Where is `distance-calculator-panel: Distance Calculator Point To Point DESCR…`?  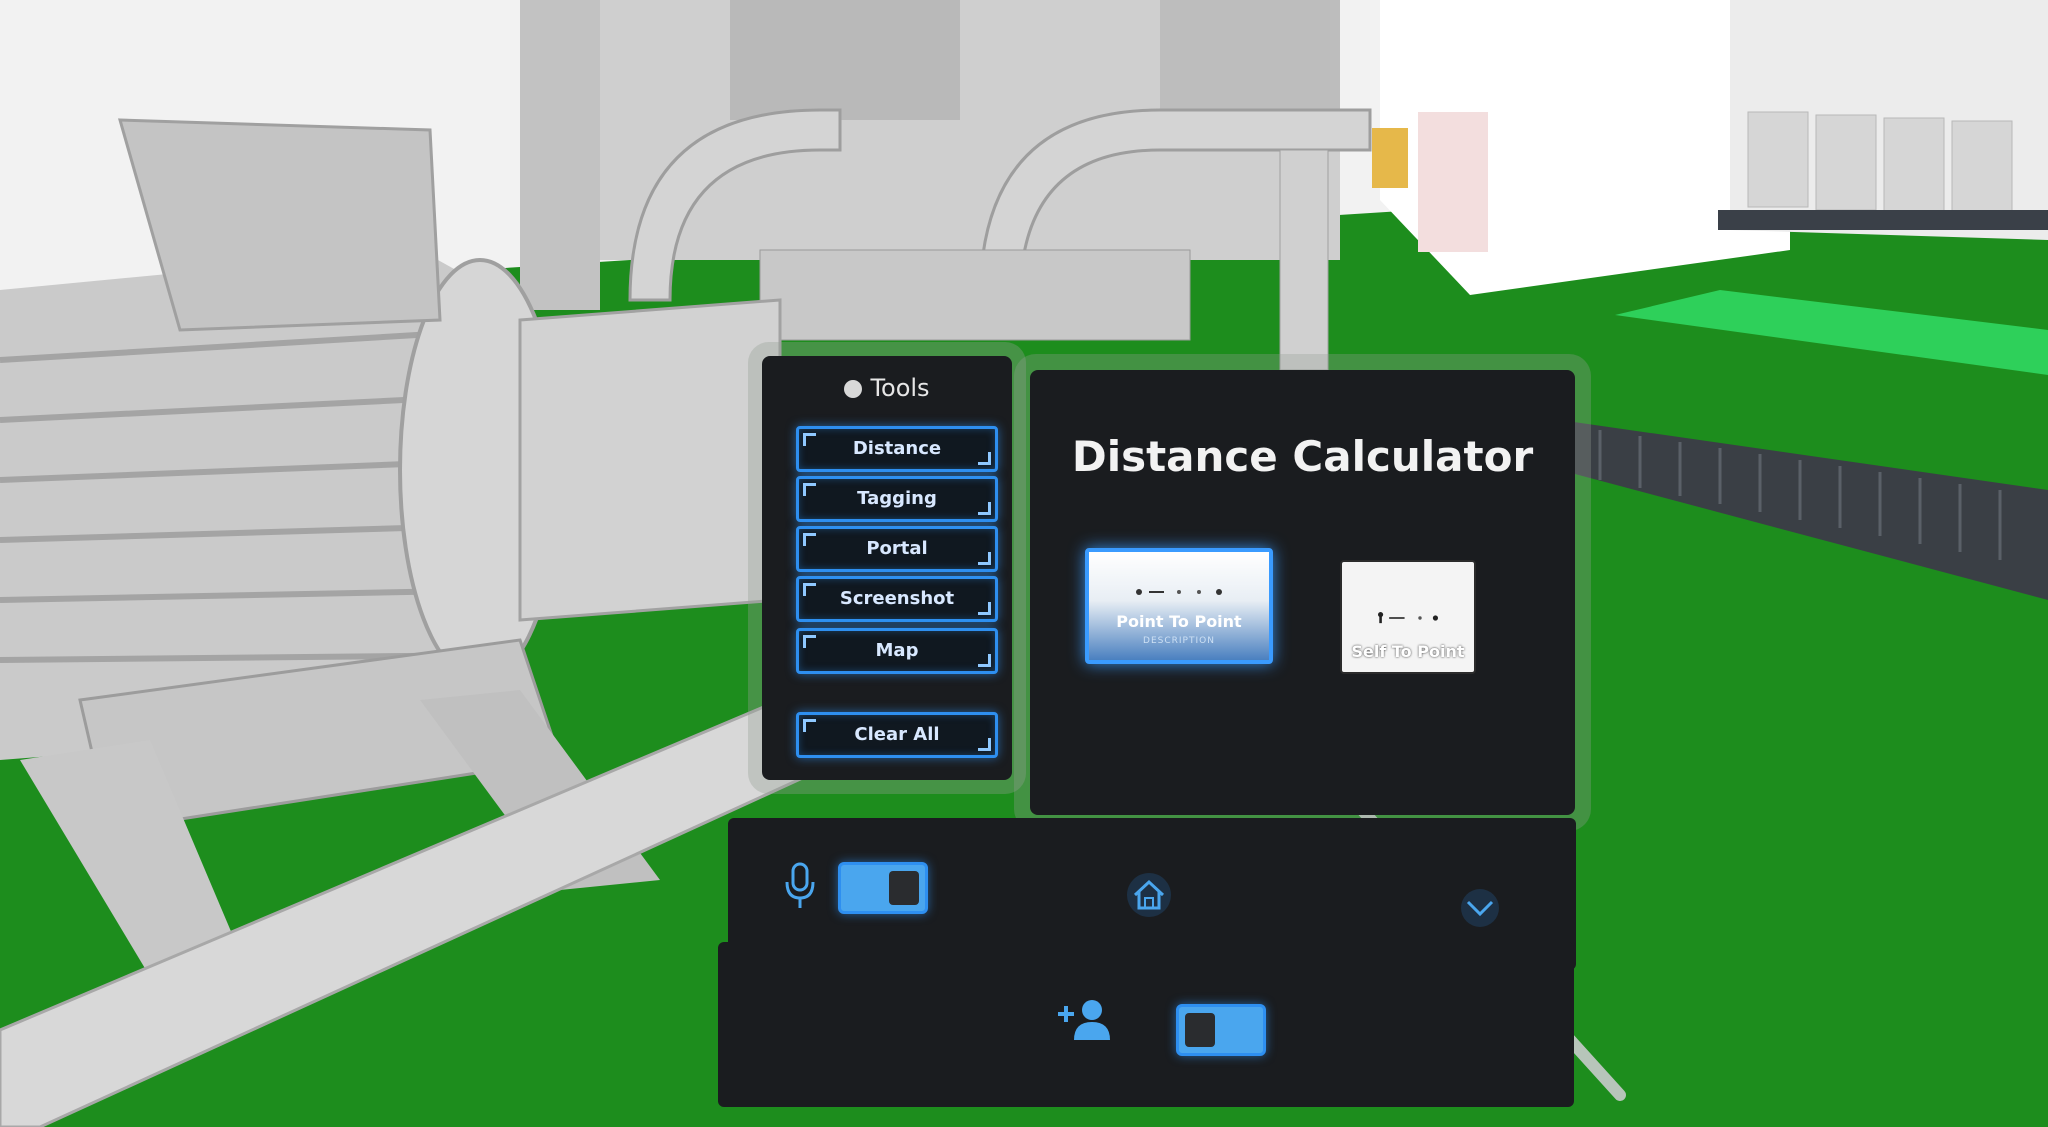
distance-calculator-panel: Distance Calculator Point To Point DESCR… is located at coordinates (1302, 592).